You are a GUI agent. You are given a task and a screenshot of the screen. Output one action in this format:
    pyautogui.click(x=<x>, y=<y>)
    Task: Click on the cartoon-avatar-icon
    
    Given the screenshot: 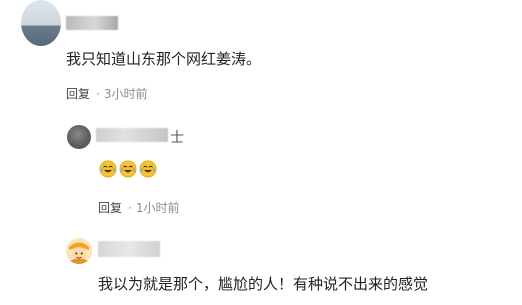 What is the action you would take?
    pyautogui.click(x=79, y=251)
    